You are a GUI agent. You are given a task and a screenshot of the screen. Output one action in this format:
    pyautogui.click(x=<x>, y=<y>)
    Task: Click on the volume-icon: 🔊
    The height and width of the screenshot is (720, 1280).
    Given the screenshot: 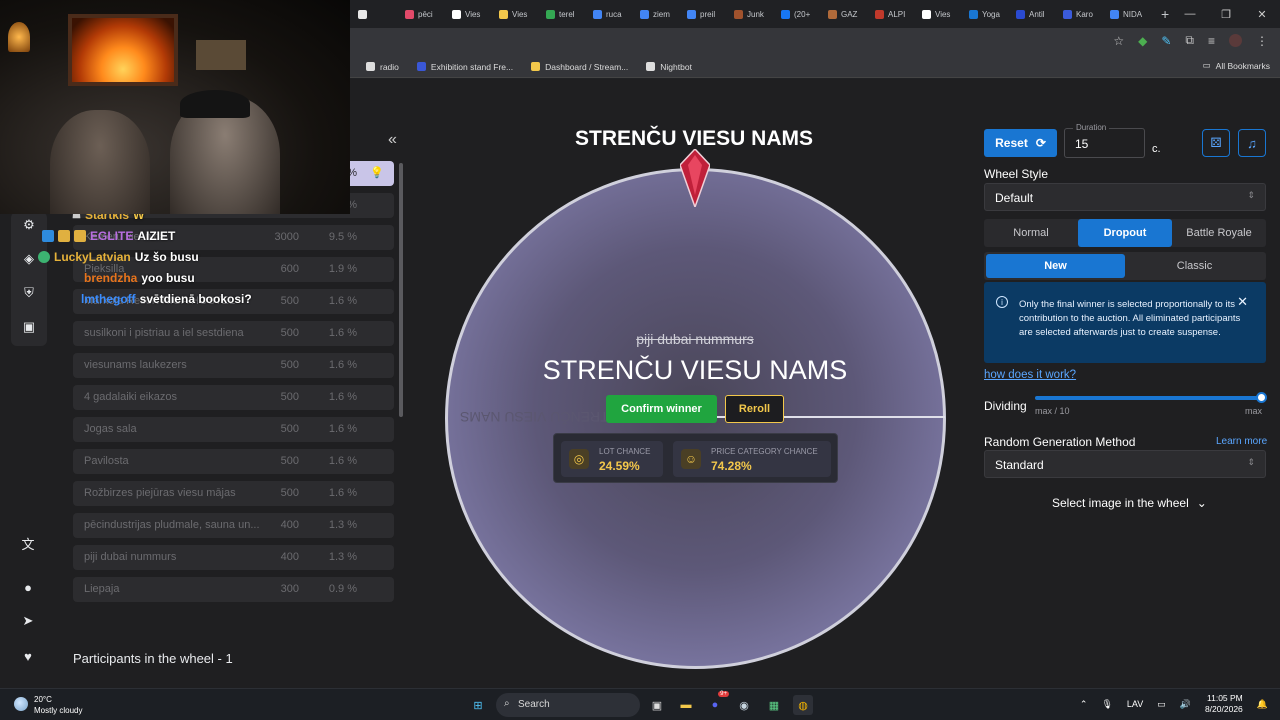 What is the action you would take?
    pyautogui.click(x=1185, y=704)
    